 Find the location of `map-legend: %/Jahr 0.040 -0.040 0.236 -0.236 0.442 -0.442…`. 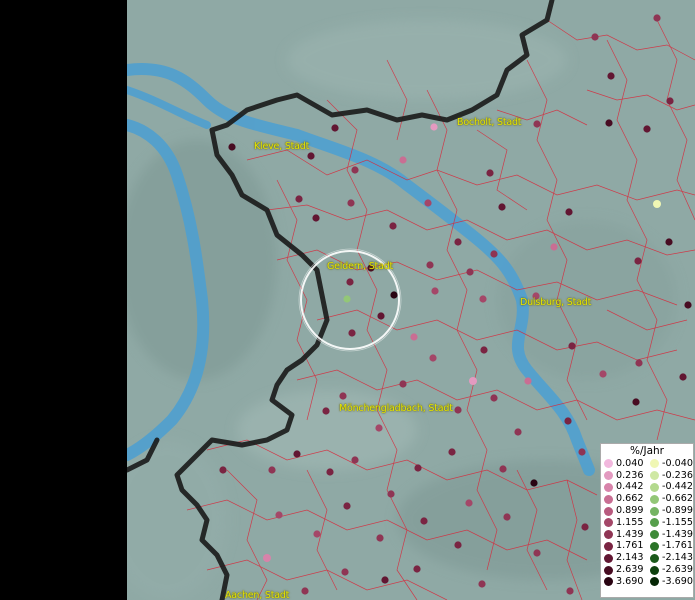

map-legend: %/Jahr 0.040 -0.040 0.236 -0.236 0.442 -0.442… is located at coordinates (647, 520).